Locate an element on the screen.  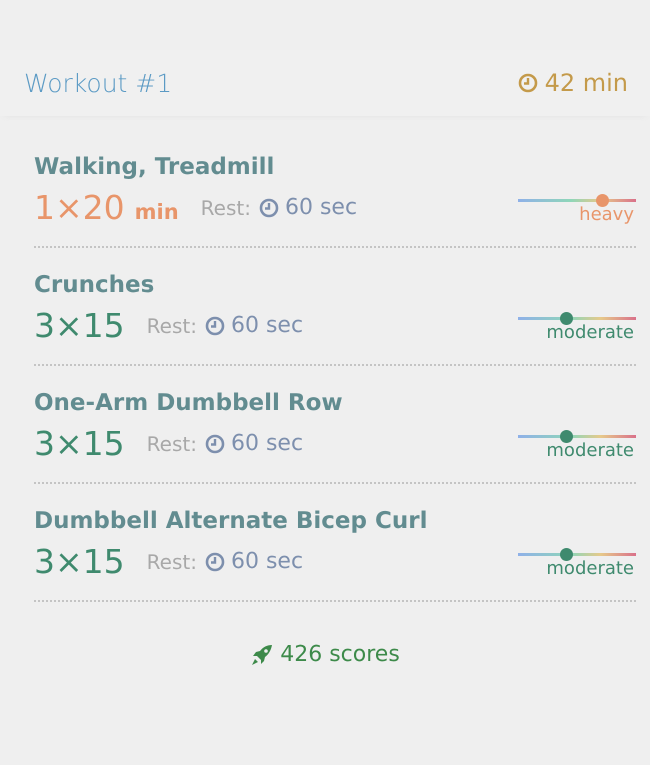
exercise-name: Crunches is located at coordinates (95, 286).